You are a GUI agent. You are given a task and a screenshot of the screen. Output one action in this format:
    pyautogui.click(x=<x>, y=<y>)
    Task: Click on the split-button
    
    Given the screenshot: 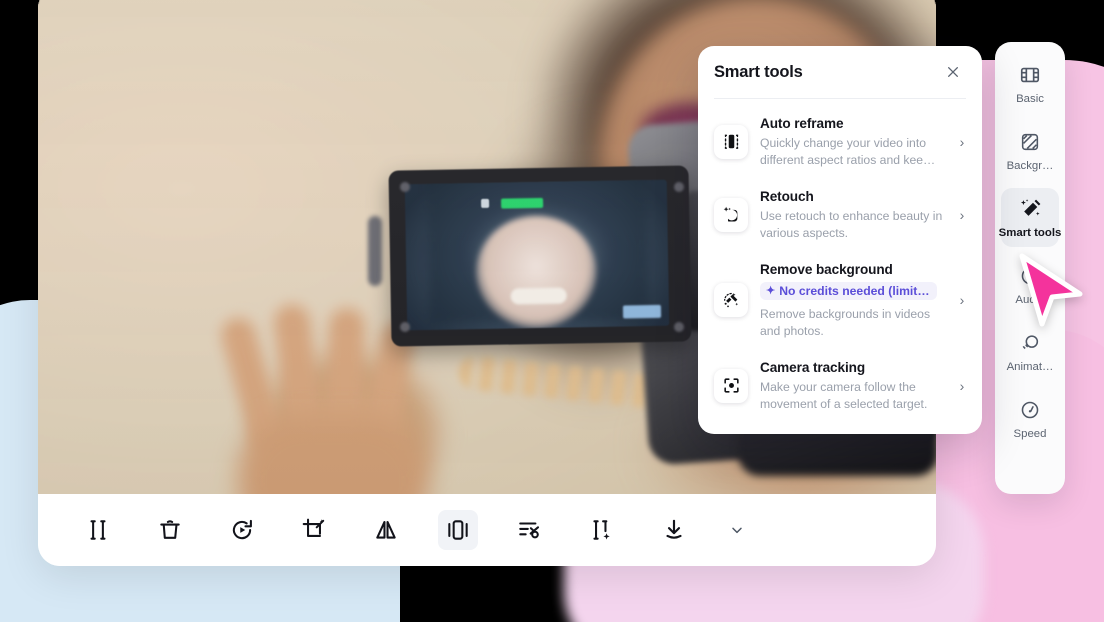 What is the action you would take?
    pyautogui.click(x=98, y=530)
    